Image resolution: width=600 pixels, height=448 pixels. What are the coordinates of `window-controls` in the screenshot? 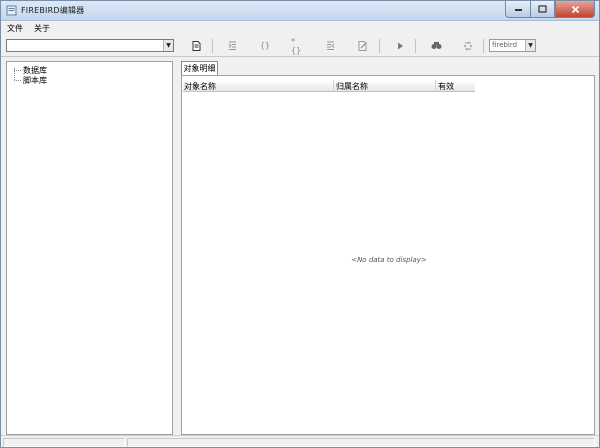 It's located at (550, 9).